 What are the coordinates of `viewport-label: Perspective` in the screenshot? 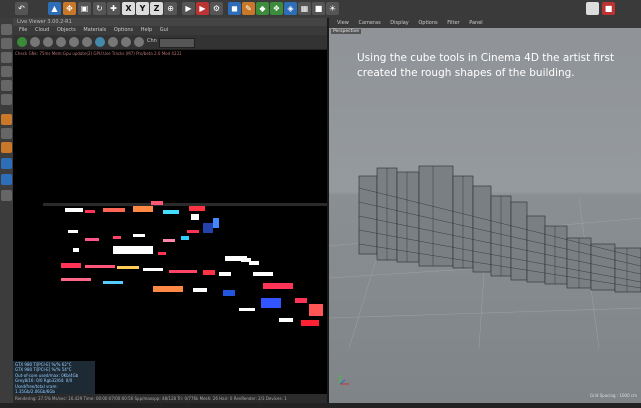 It's located at (346, 31).